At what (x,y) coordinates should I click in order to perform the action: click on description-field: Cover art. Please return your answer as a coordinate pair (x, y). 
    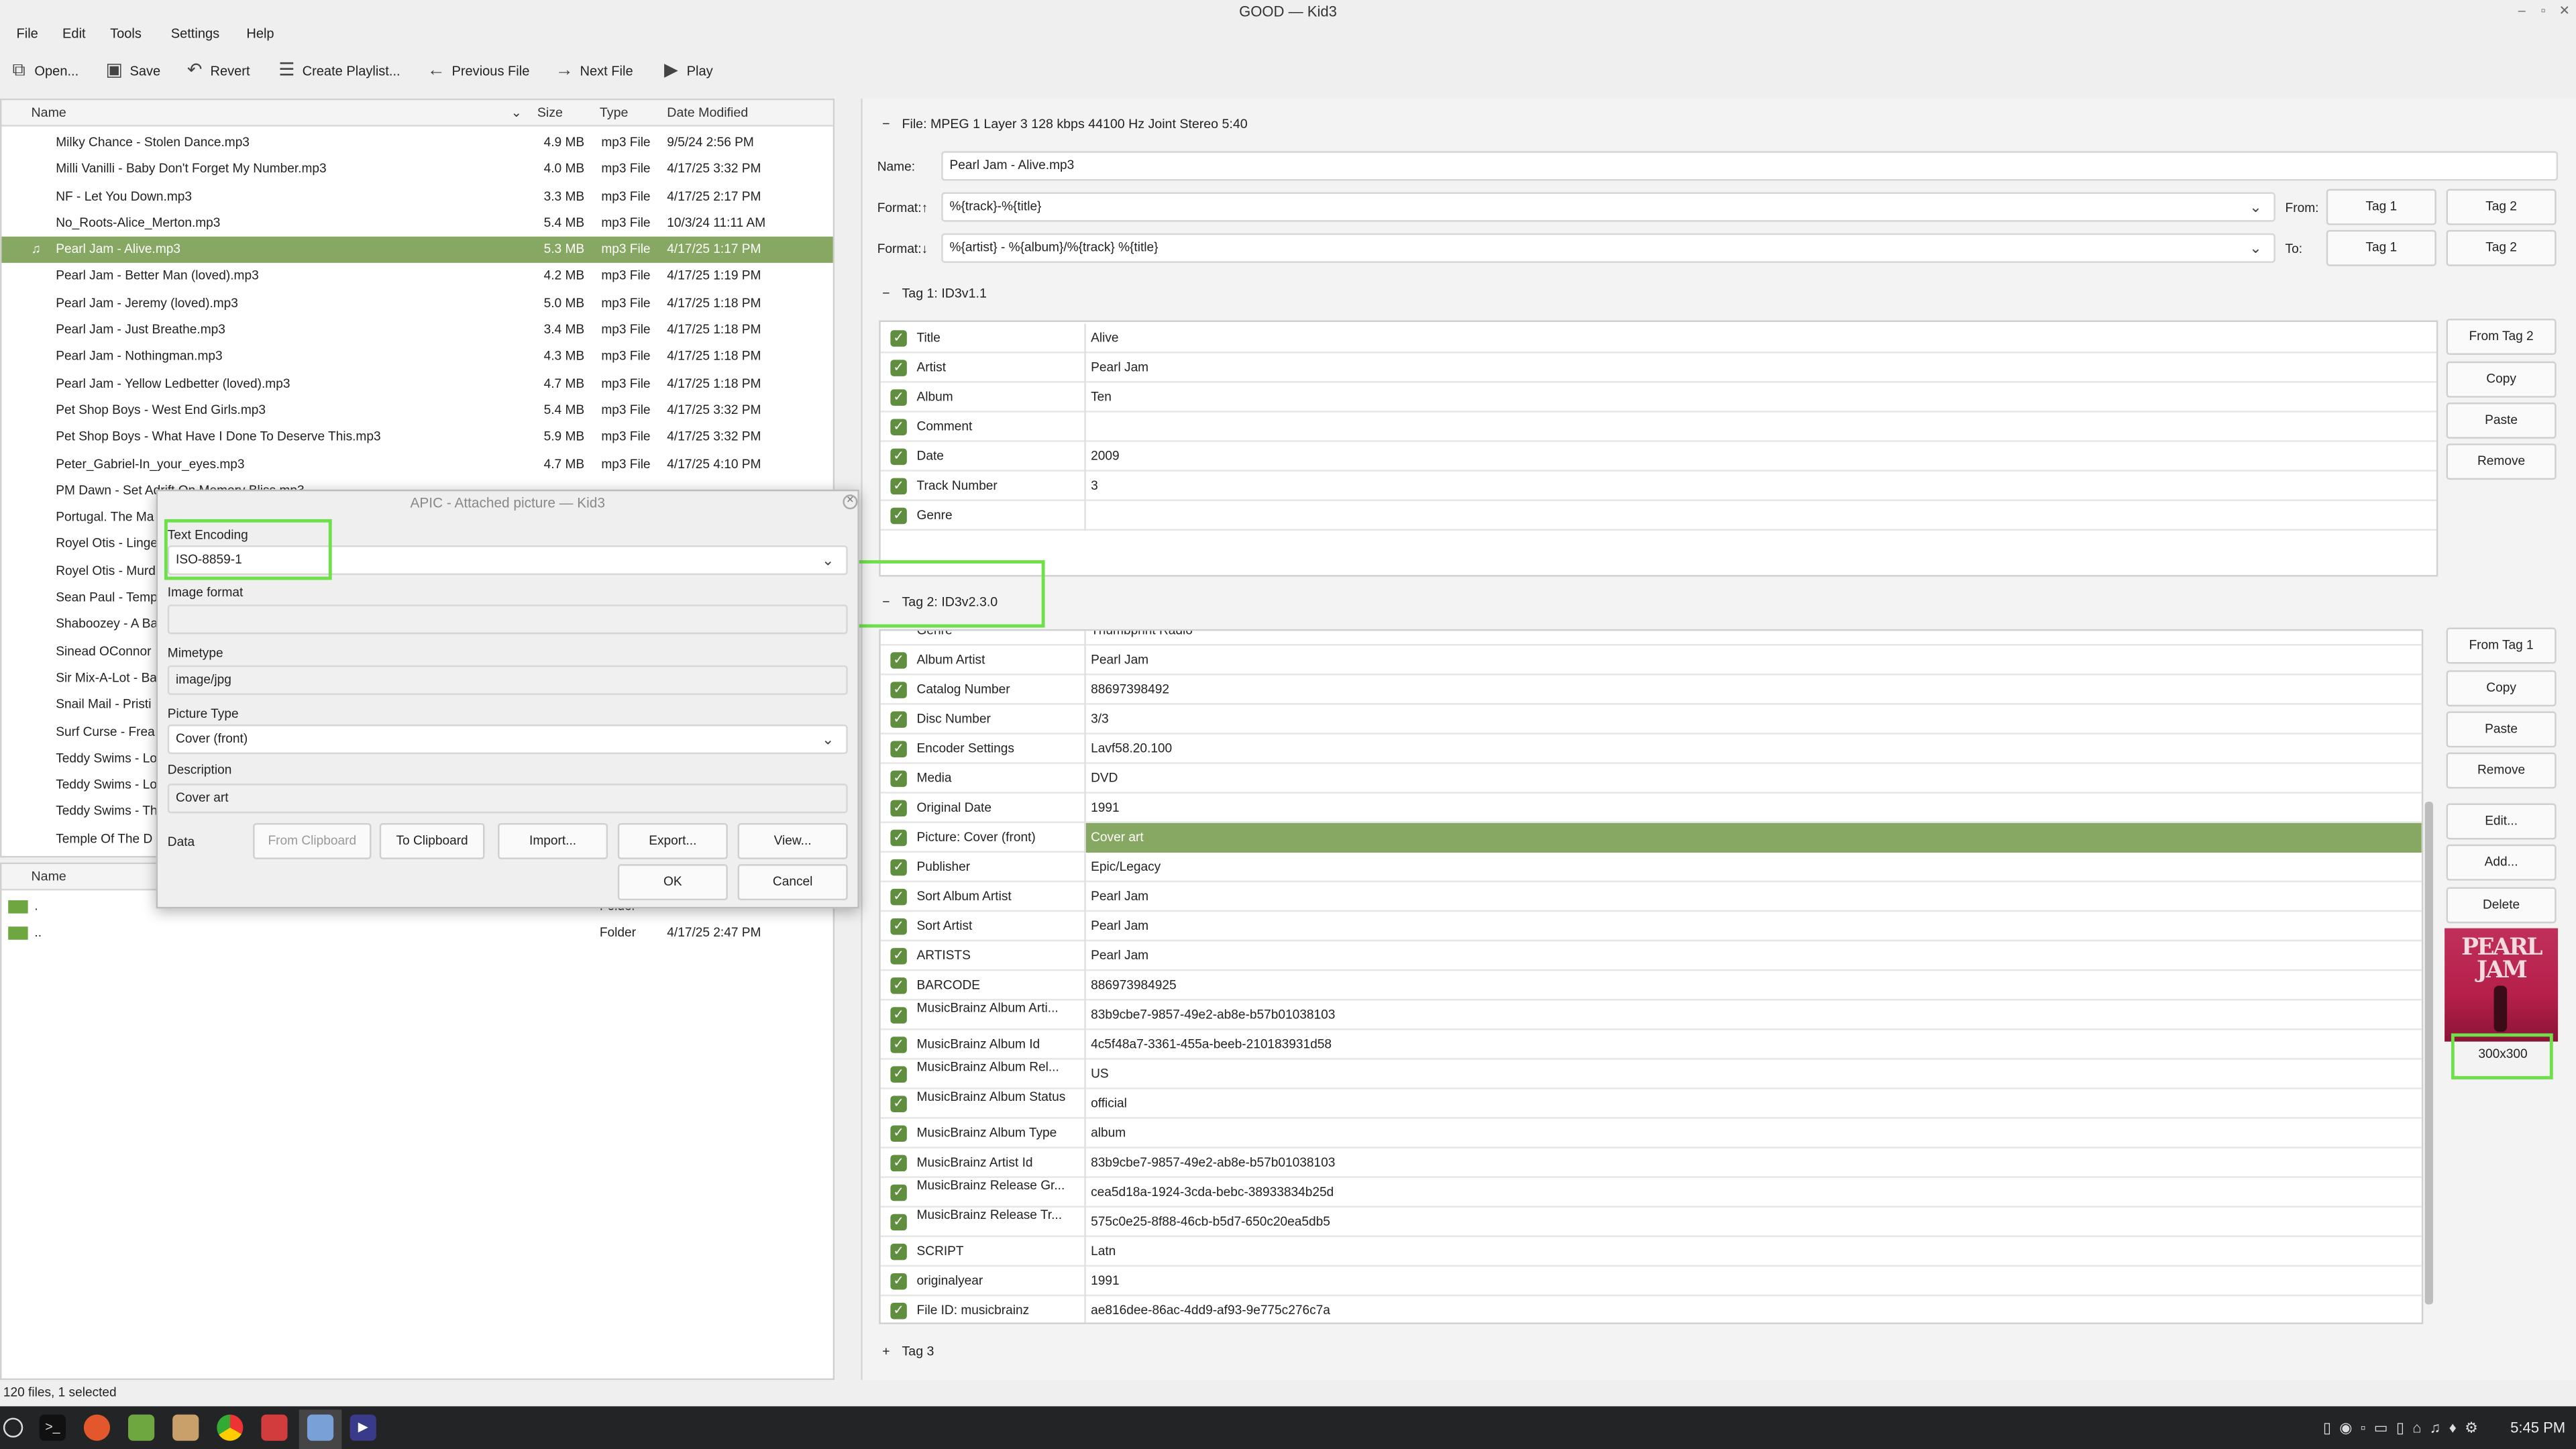
    Looking at the image, I should click on (507, 799).